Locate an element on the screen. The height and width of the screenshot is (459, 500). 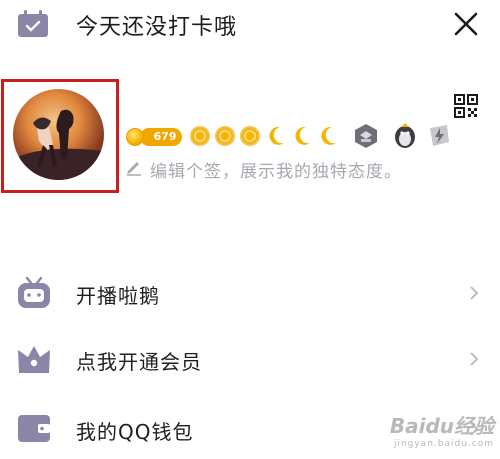
avatar is located at coordinates (58, 134).